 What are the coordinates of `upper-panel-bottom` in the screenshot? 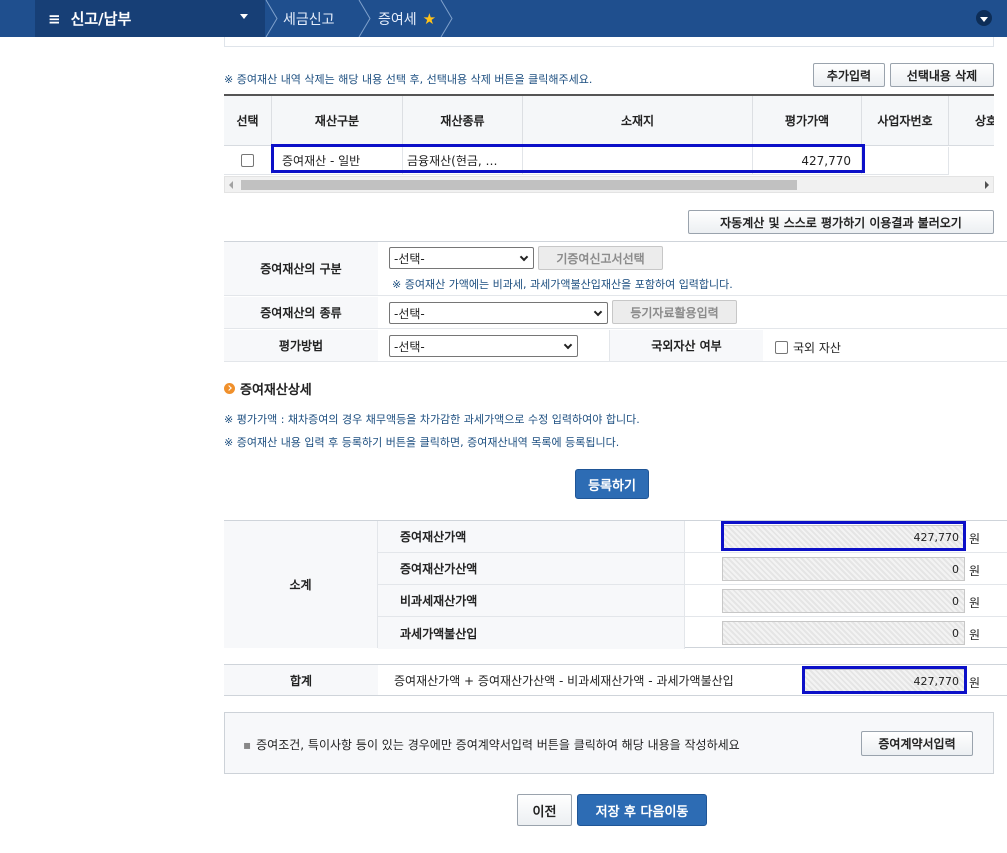 It's located at (609, 42).